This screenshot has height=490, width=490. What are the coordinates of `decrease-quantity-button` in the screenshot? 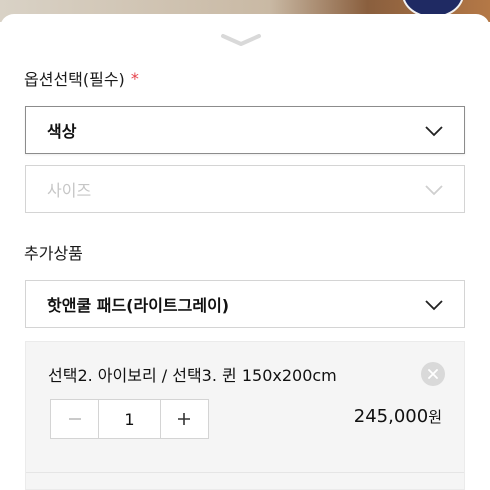 It's located at (74, 419).